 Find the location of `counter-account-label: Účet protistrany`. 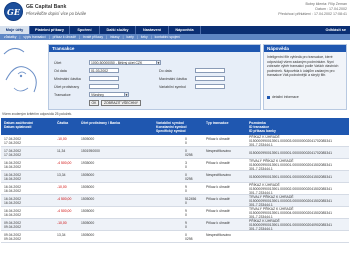

counter-account-label: Účet protistrany is located at coordinates (67, 87).